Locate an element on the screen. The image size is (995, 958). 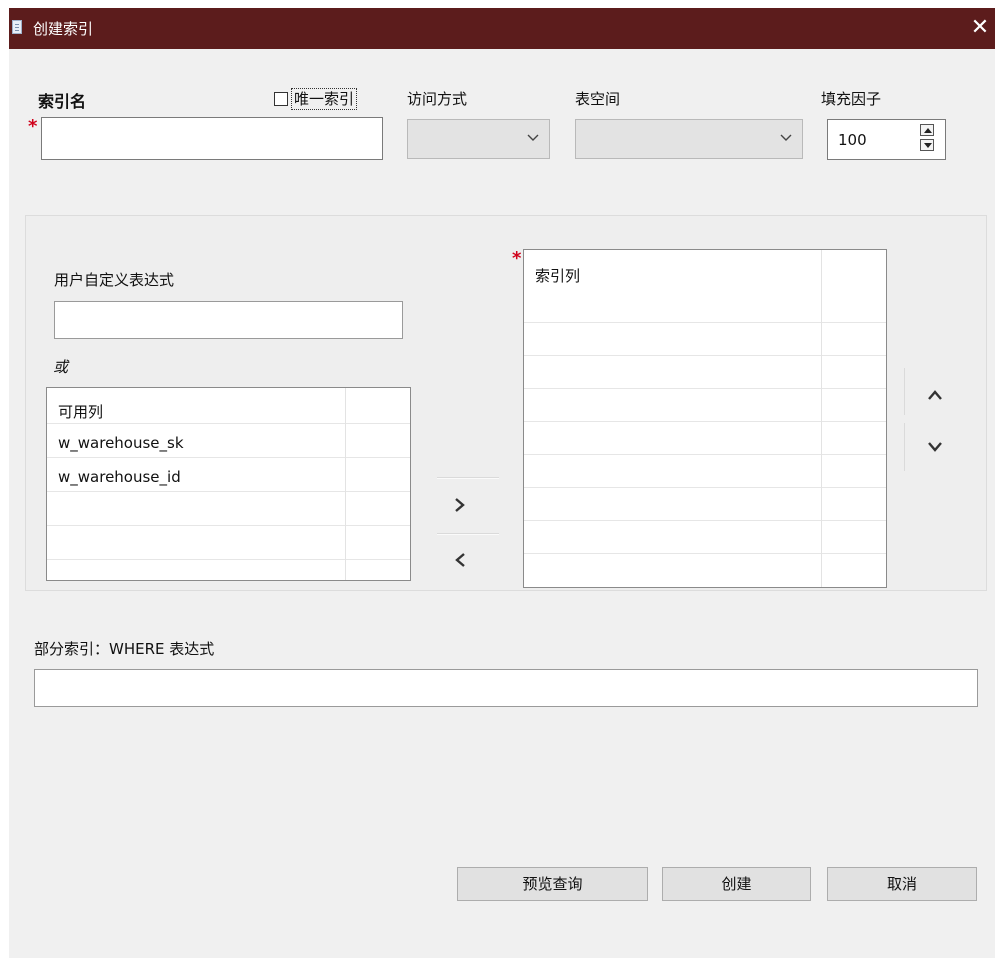
triangle-up-icon is located at coordinates (928, 130).